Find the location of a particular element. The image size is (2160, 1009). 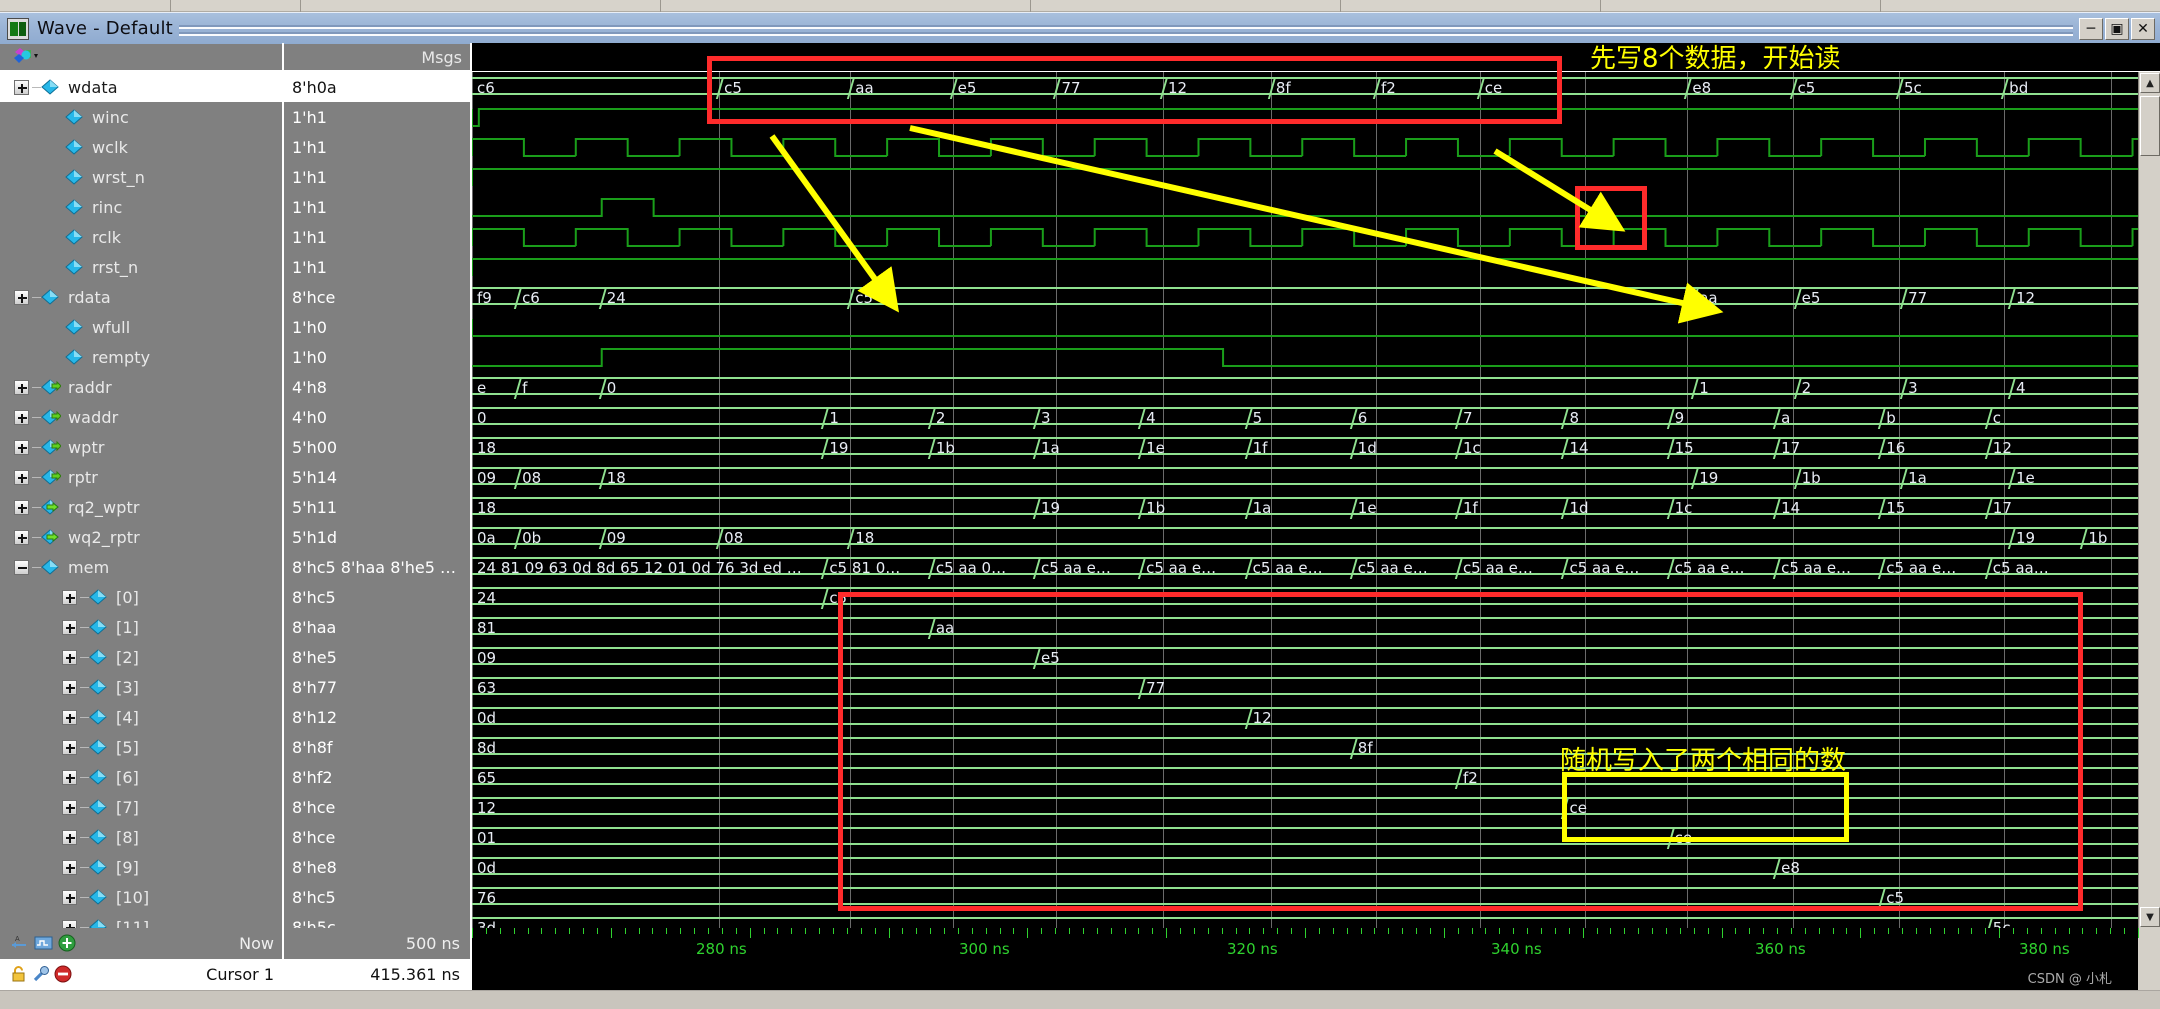

net-diamond-icon is located at coordinates (99, 657).